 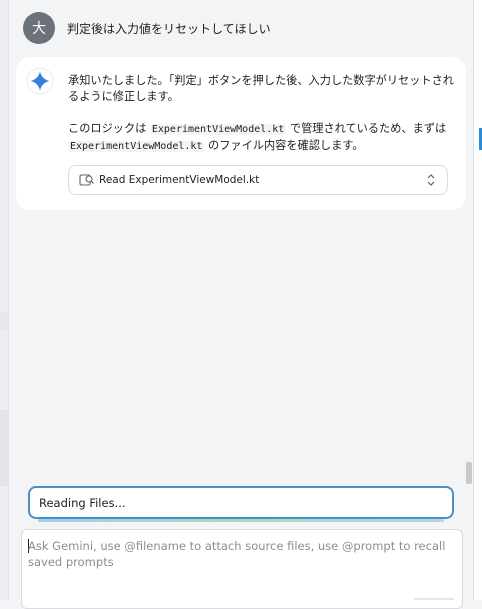 I want to click on tool-call-label: Read ExperimentViewModel.kt, so click(x=179, y=180).